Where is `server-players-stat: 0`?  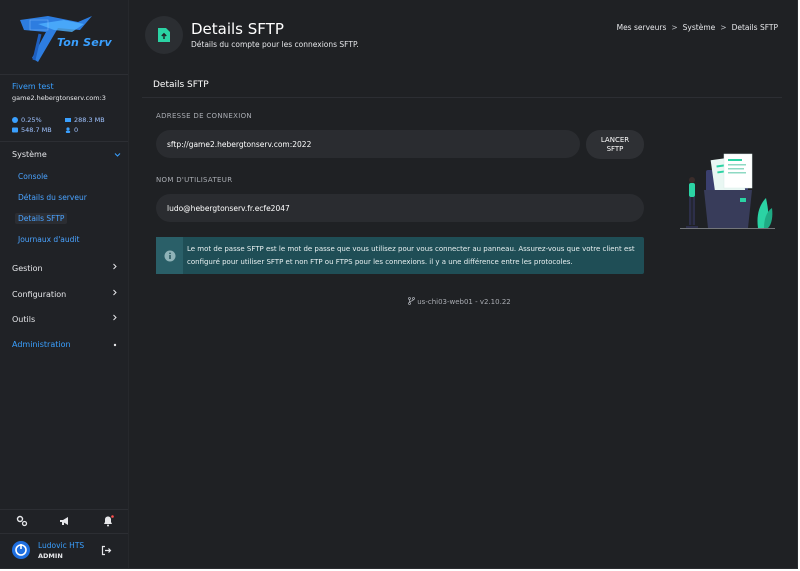
server-players-stat: 0 is located at coordinates (71, 130).